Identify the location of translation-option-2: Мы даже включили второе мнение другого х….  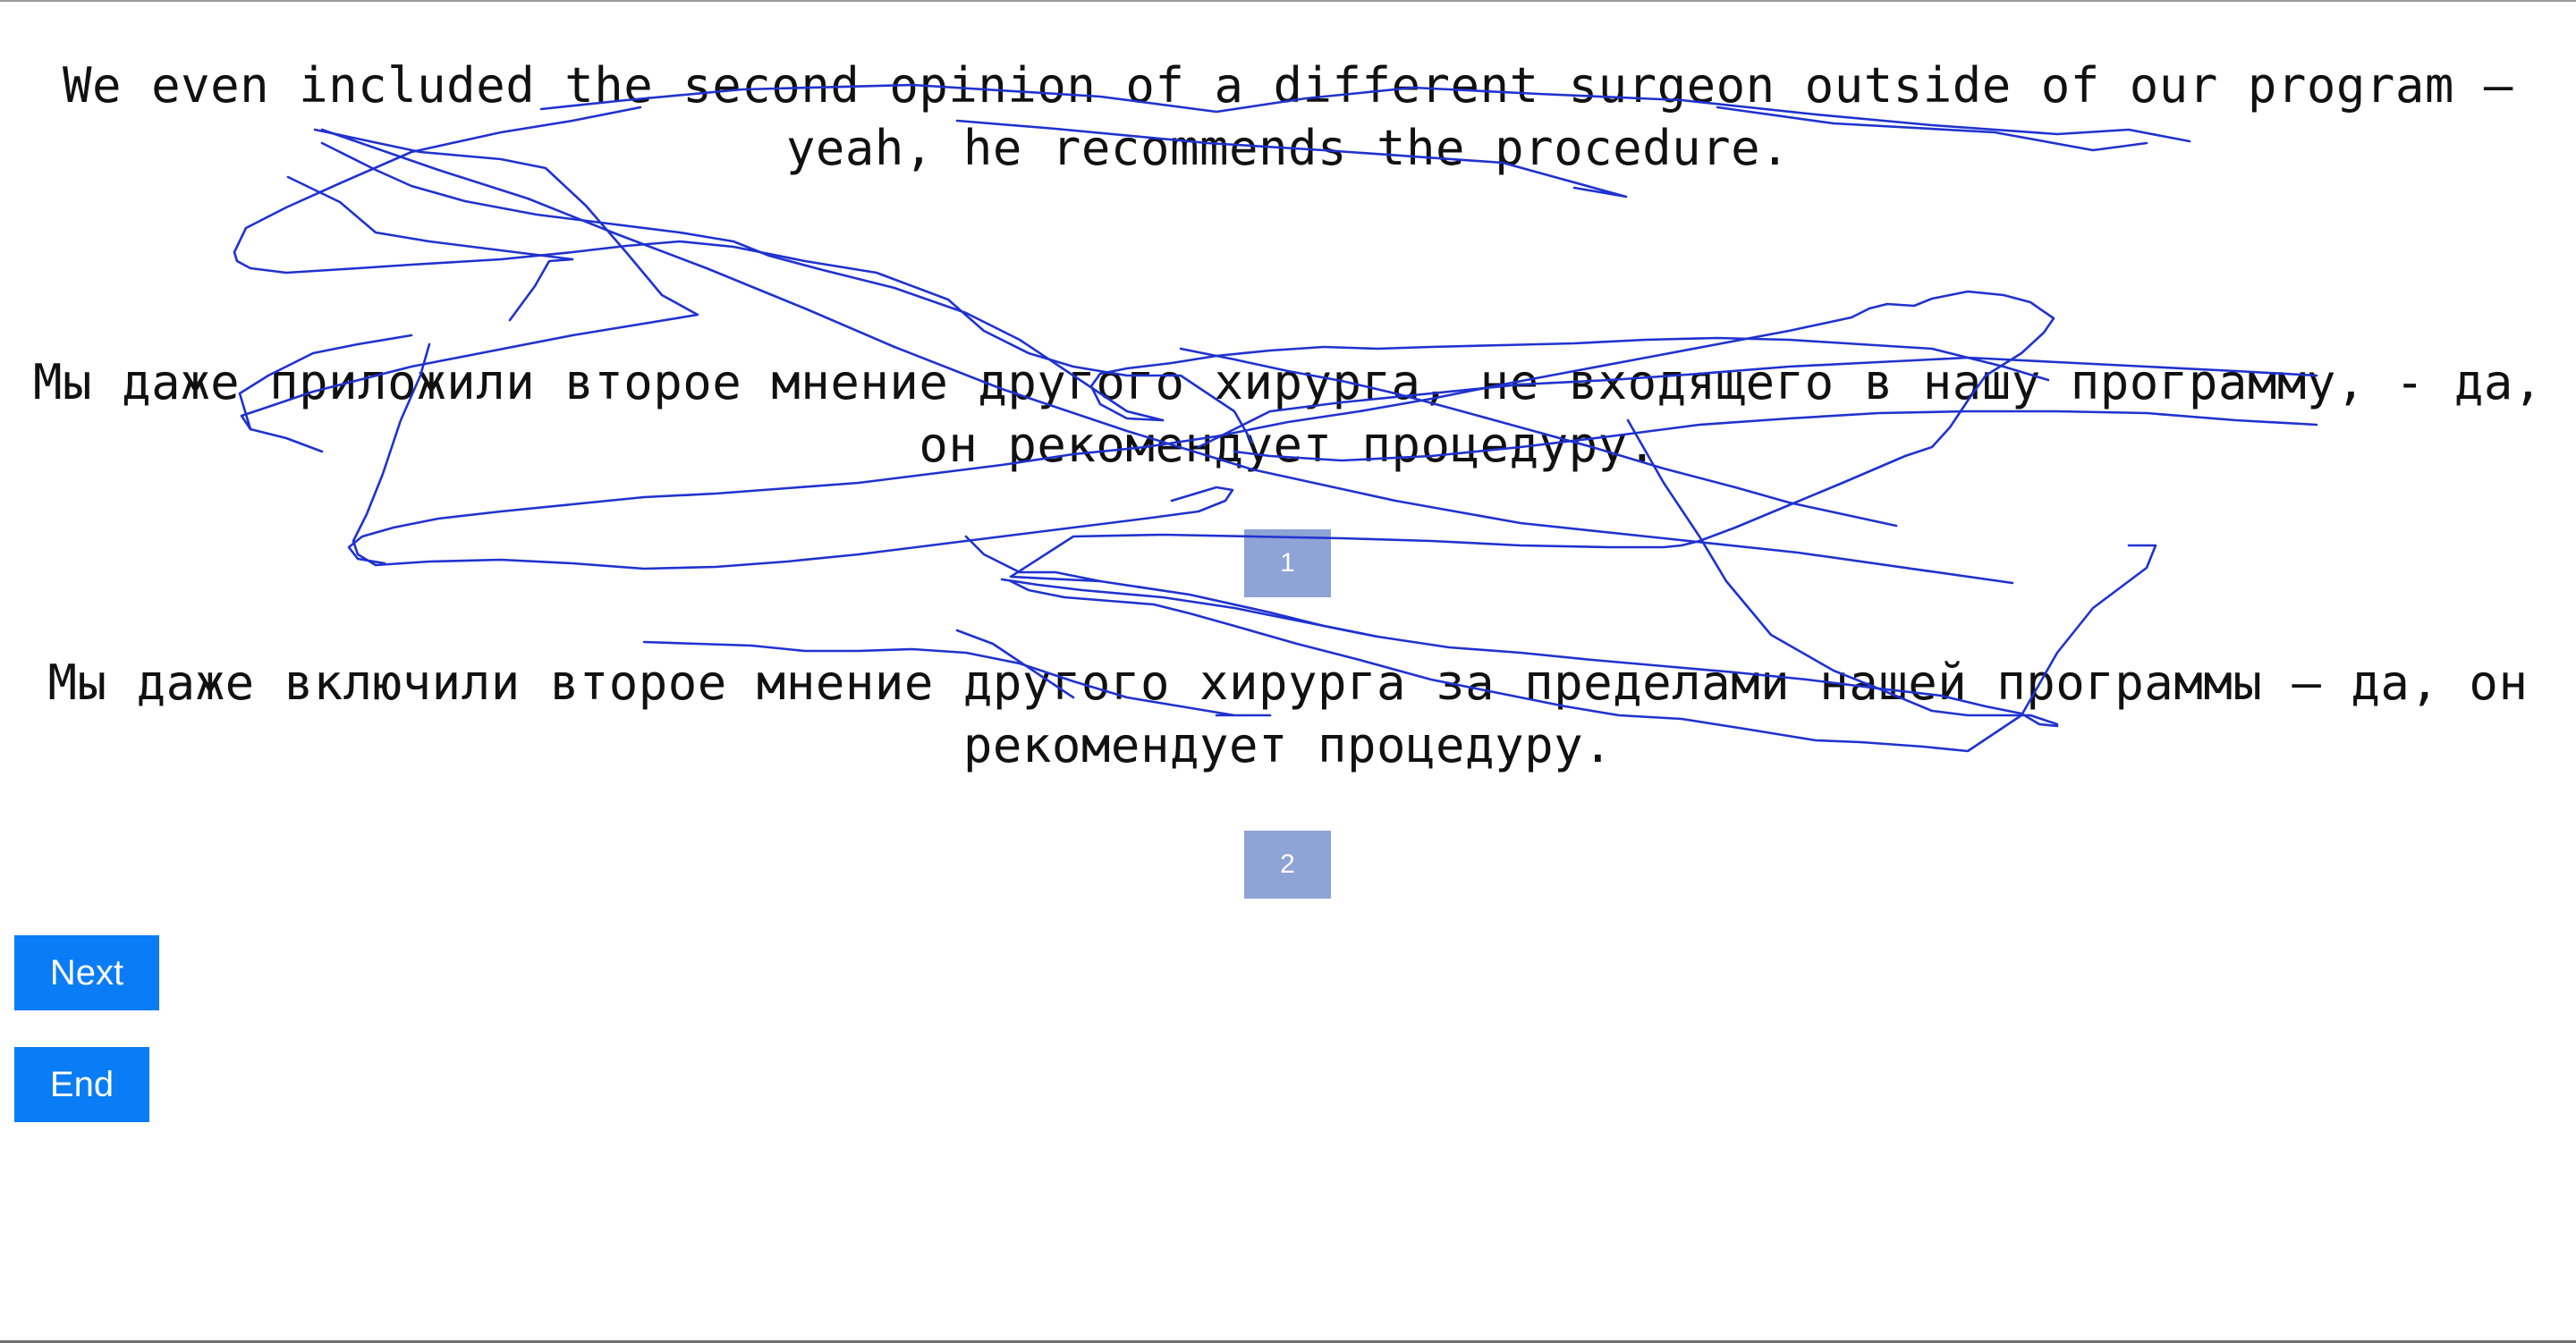
(1288, 714).